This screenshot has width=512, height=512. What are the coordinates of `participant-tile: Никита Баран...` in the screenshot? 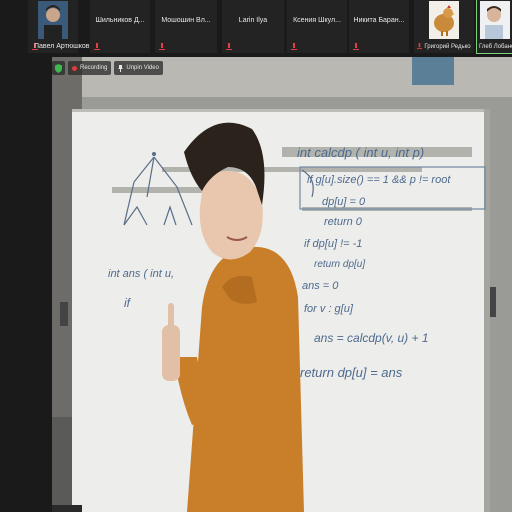 It's located at (379, 26).